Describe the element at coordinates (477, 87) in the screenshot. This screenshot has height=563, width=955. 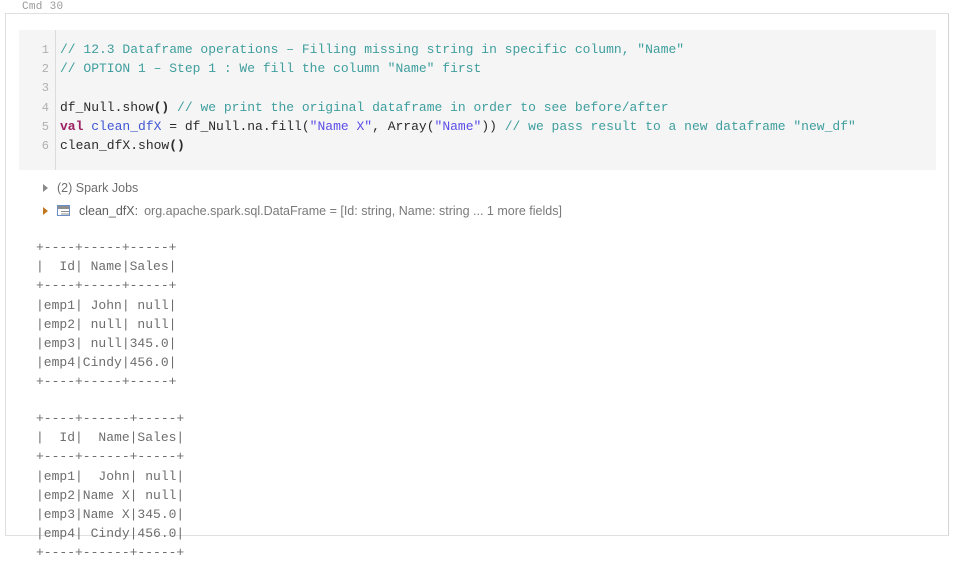
I see `code-line: 3` at that location.